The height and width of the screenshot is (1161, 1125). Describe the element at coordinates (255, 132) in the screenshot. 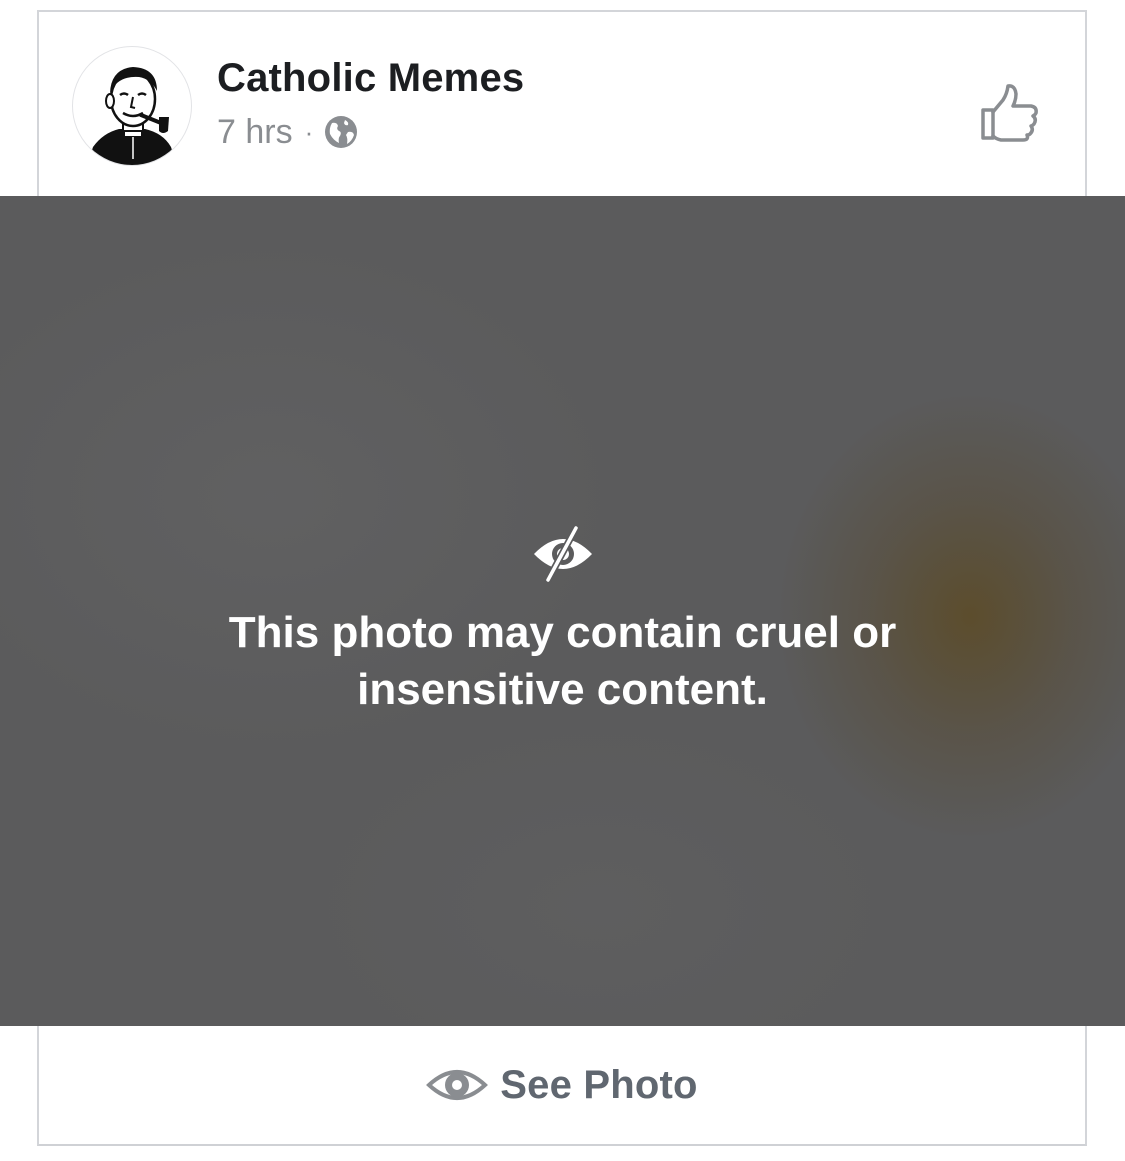

I see `post-timestamp: 7 hrs` at that location.